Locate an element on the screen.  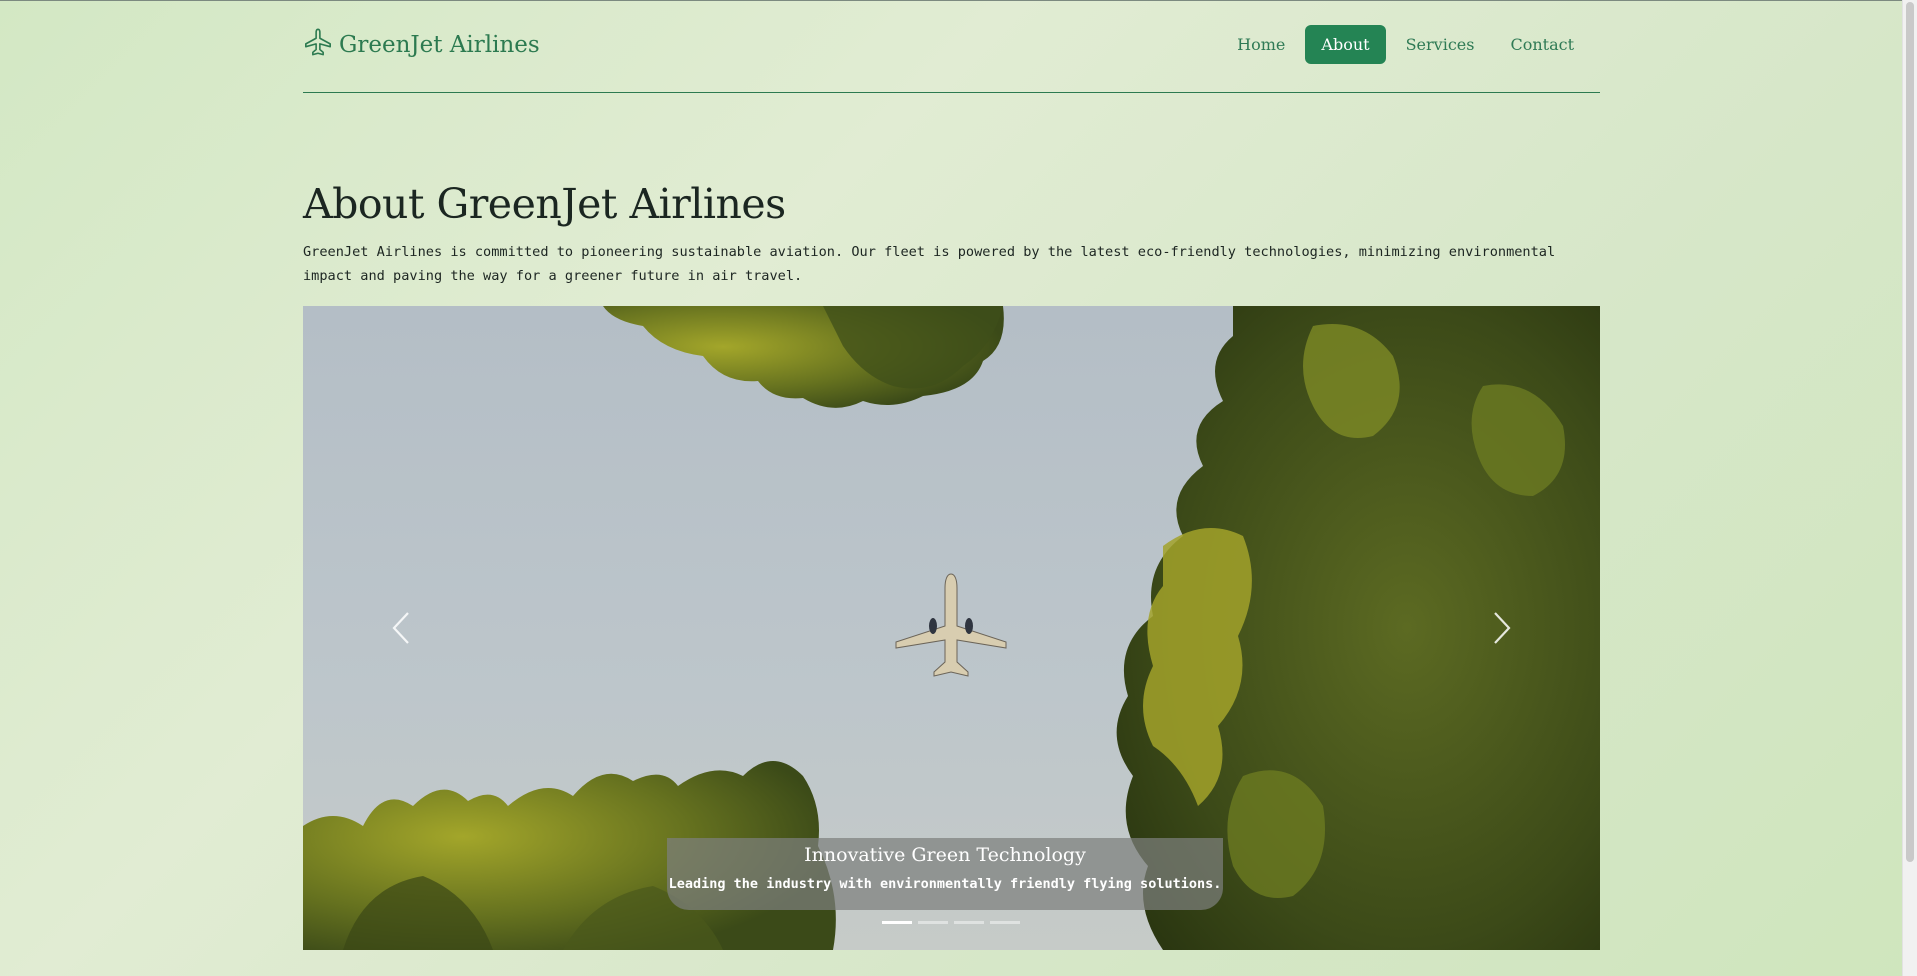
carousel-prev-button is located at coordinates (401, 628).